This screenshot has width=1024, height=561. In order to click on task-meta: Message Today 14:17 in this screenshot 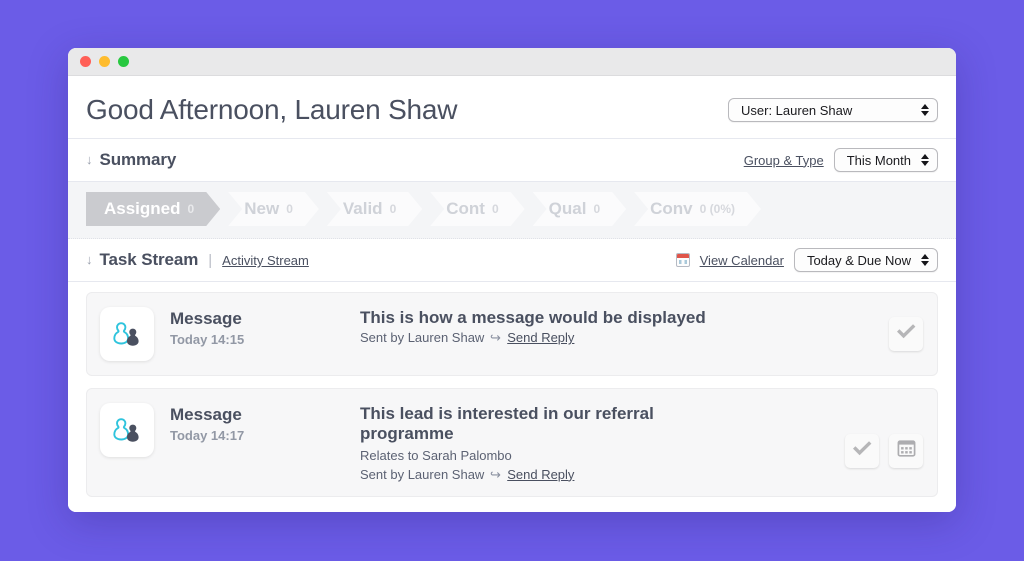, I will do `click(265, 423)`.